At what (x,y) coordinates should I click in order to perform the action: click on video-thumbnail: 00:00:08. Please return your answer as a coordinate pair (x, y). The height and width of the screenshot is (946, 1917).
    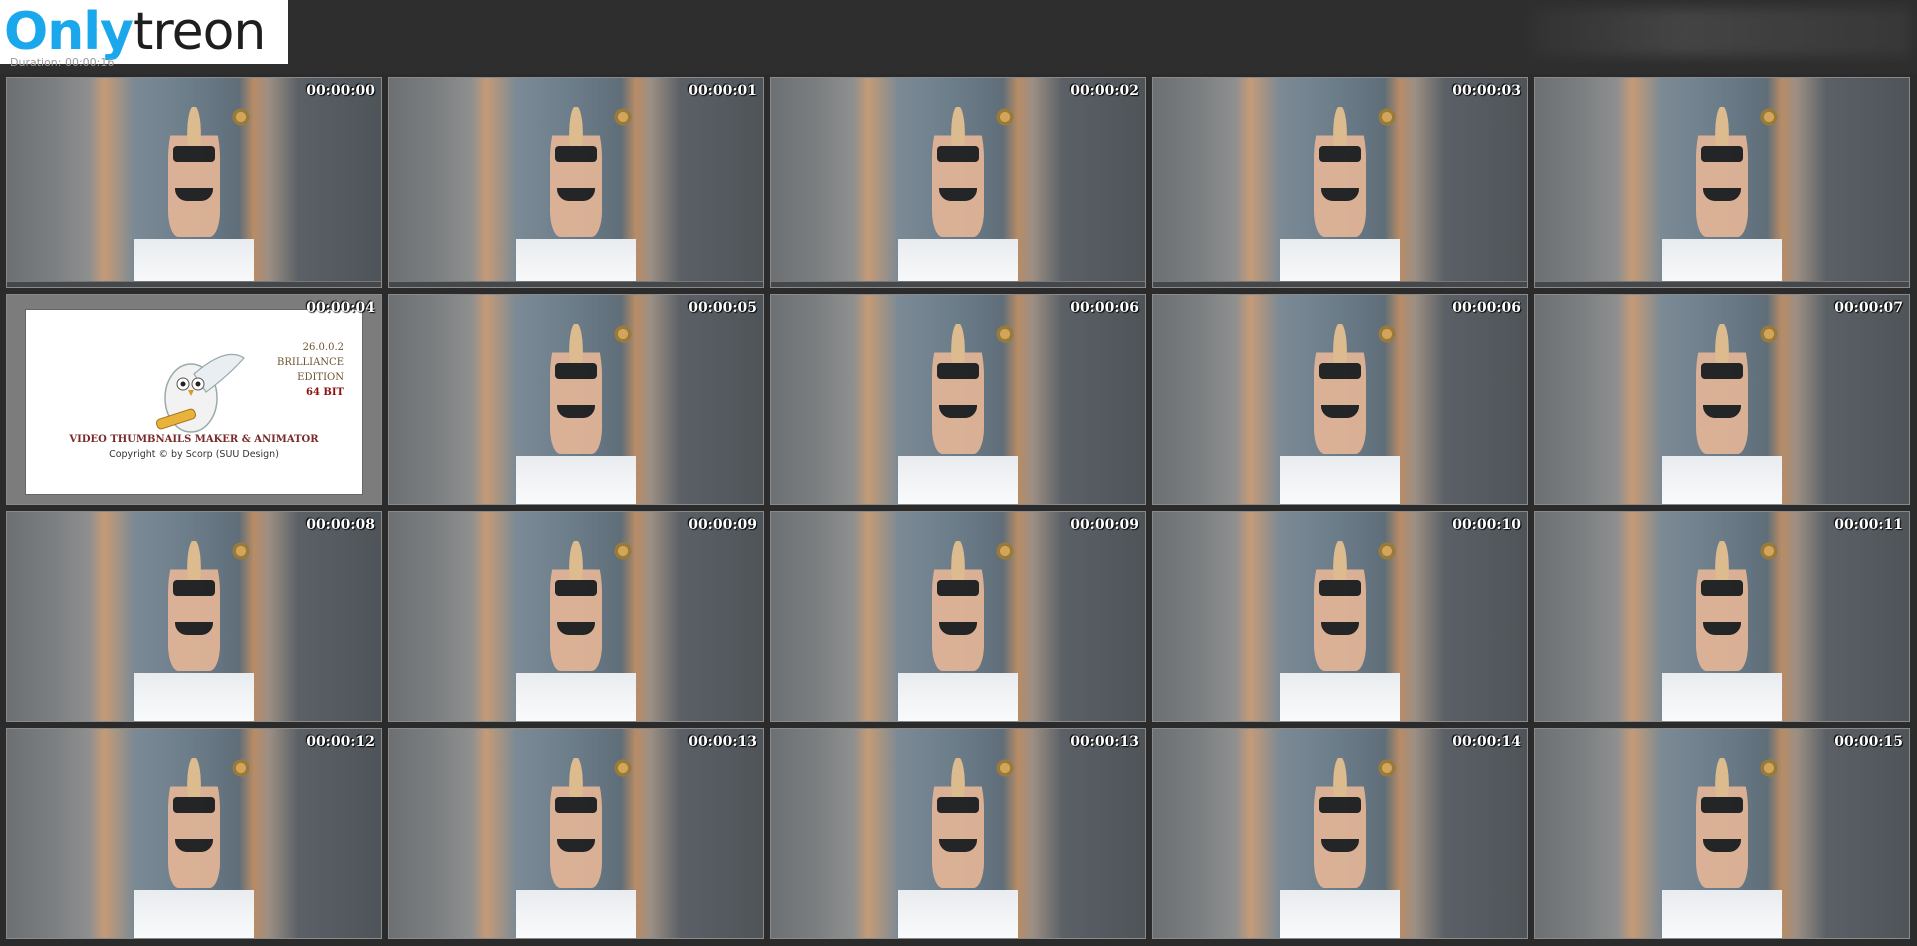
    Looking at the image, I should click on (194, 616).